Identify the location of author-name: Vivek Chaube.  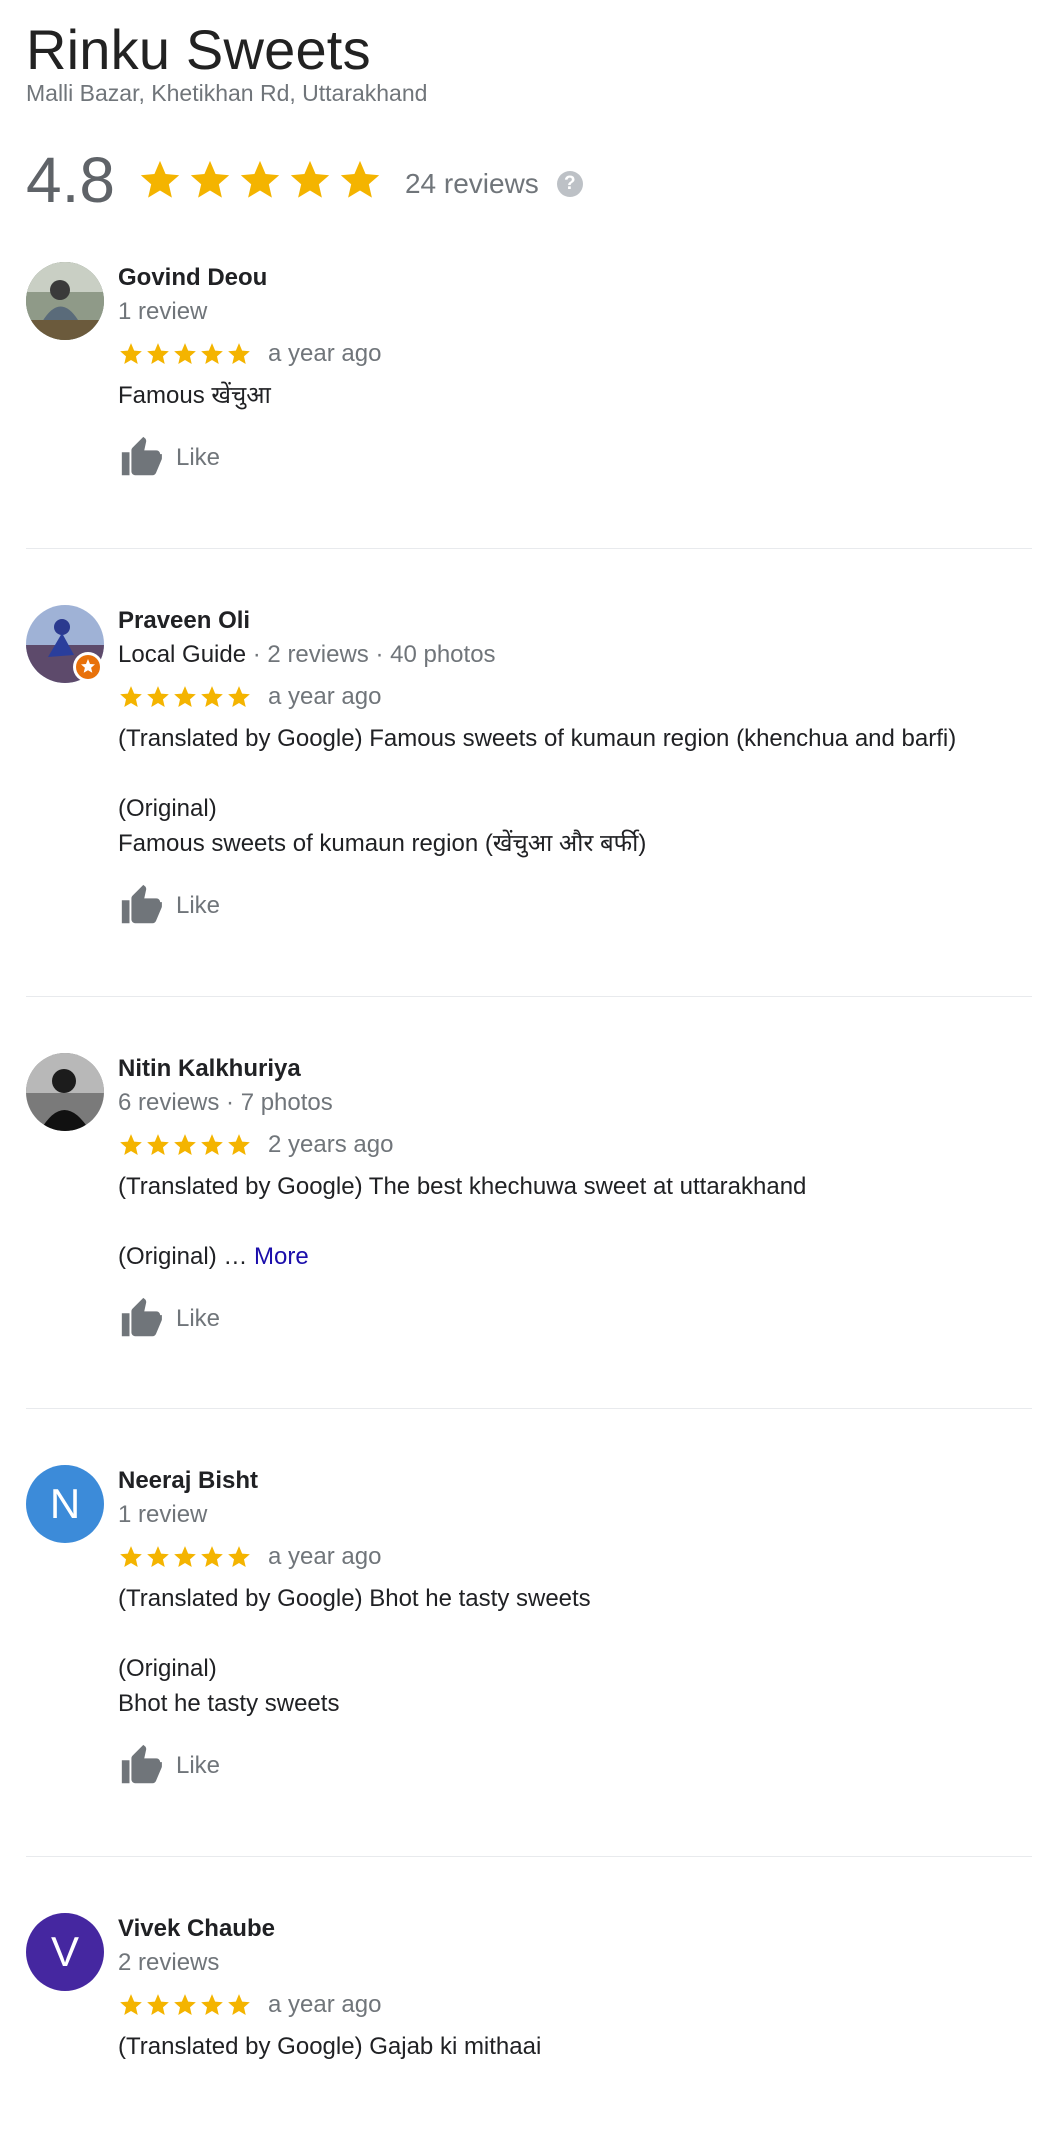
(575, 1929).